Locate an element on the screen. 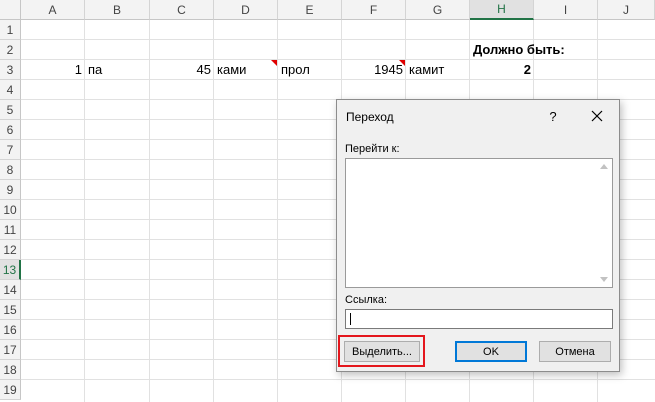  reference-label: Ссылка: is located at coordinates (366, 300).